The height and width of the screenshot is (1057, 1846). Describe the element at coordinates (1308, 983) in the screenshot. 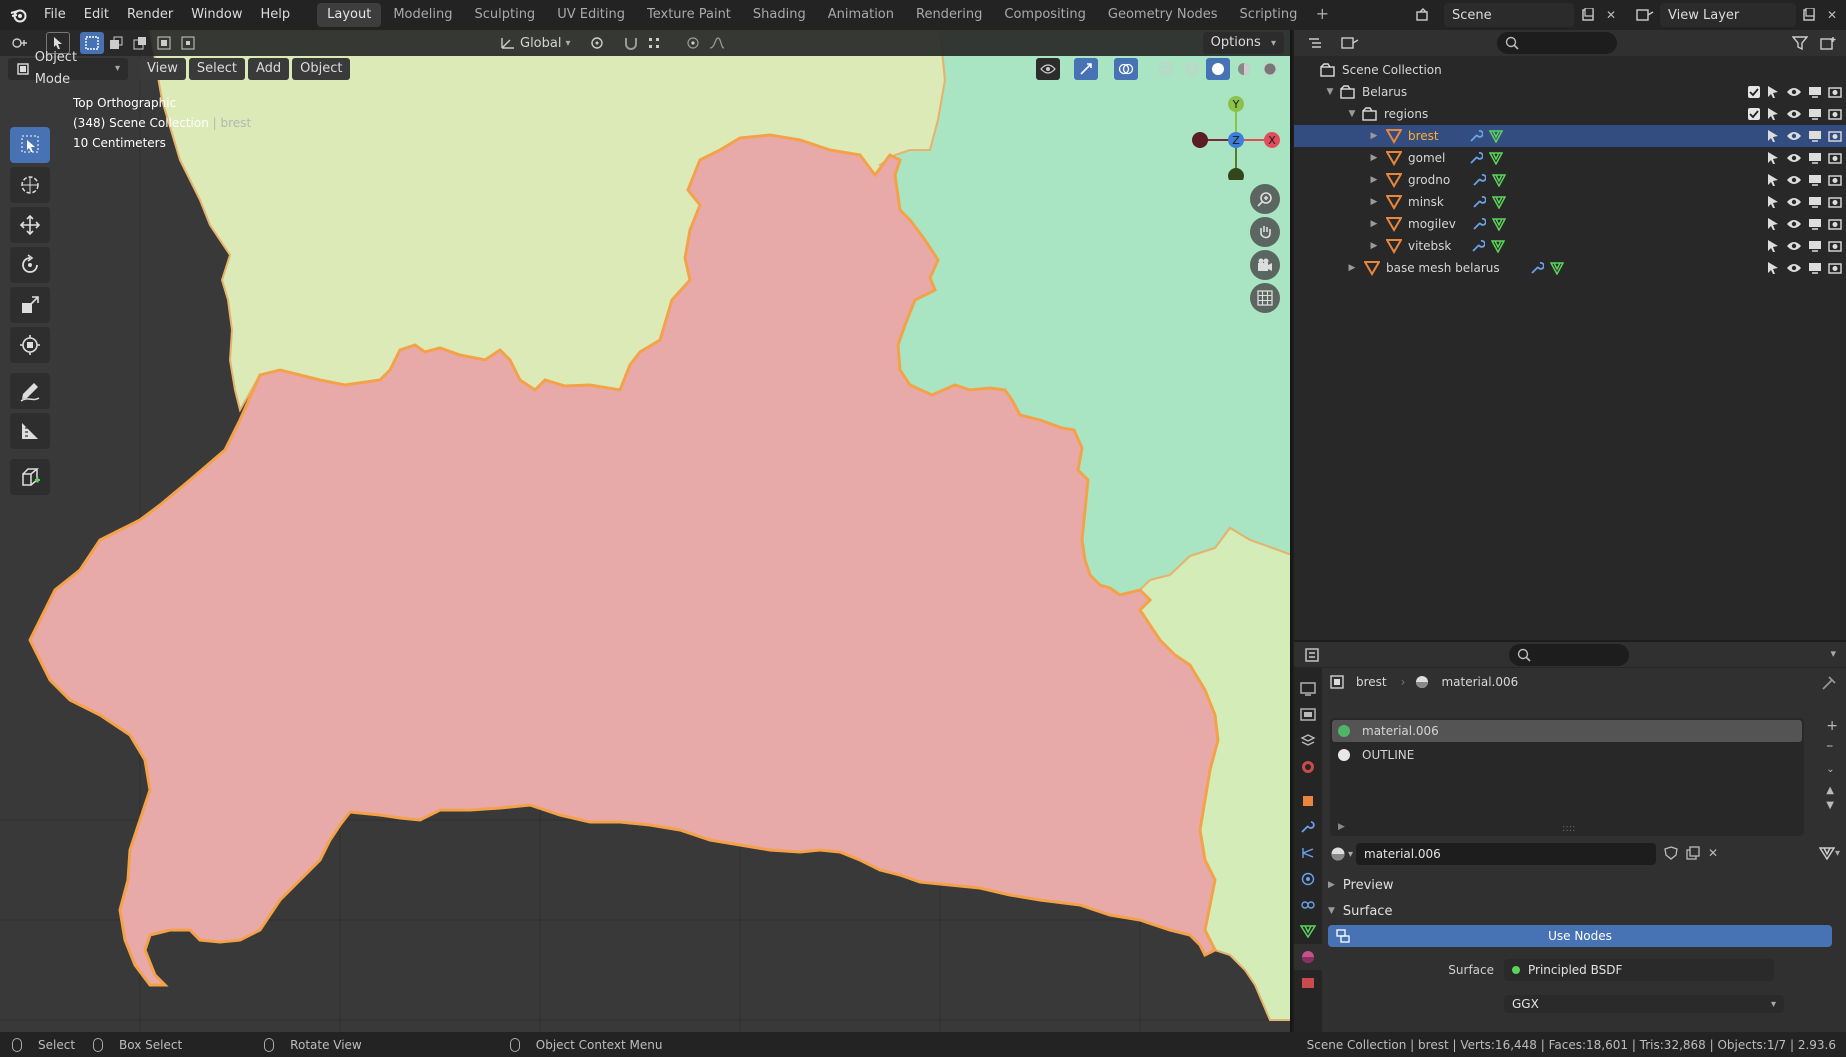

I see `tab-texture-icon` at that location.